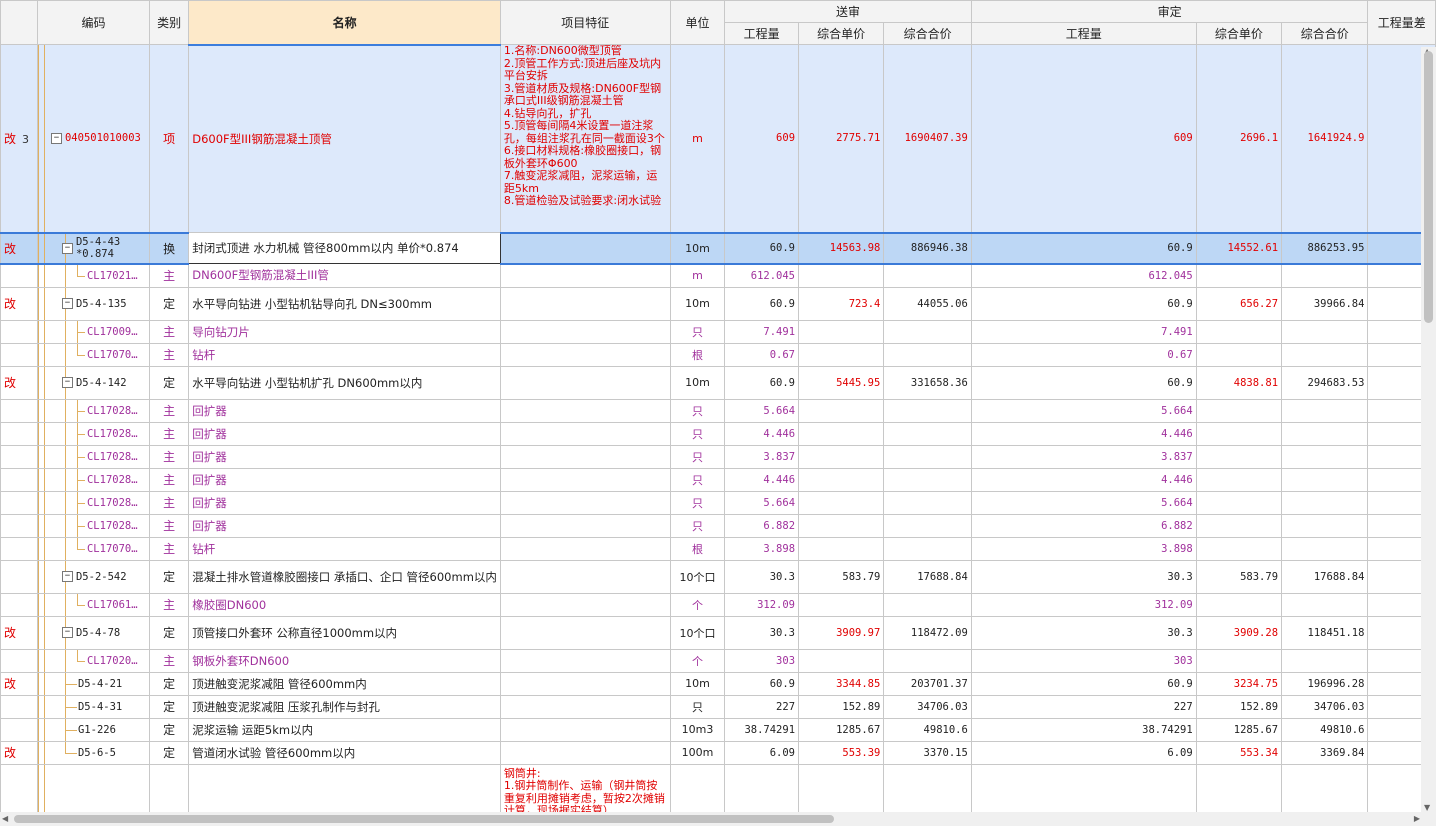 Image resolution: width=1436 pixels, height=826 pixels. I want to click on submitted-total-cell: 331658.36, so click(927, 382).